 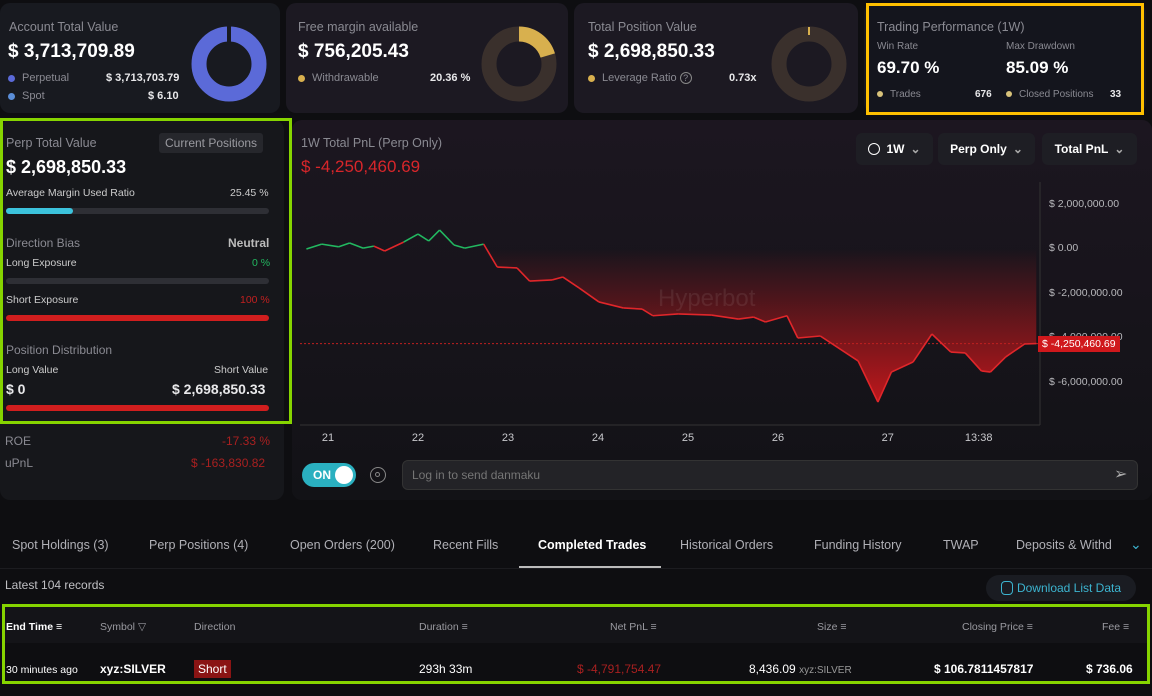 I want to click on tab-3: Recent Fills, so click(x=465, y=545).